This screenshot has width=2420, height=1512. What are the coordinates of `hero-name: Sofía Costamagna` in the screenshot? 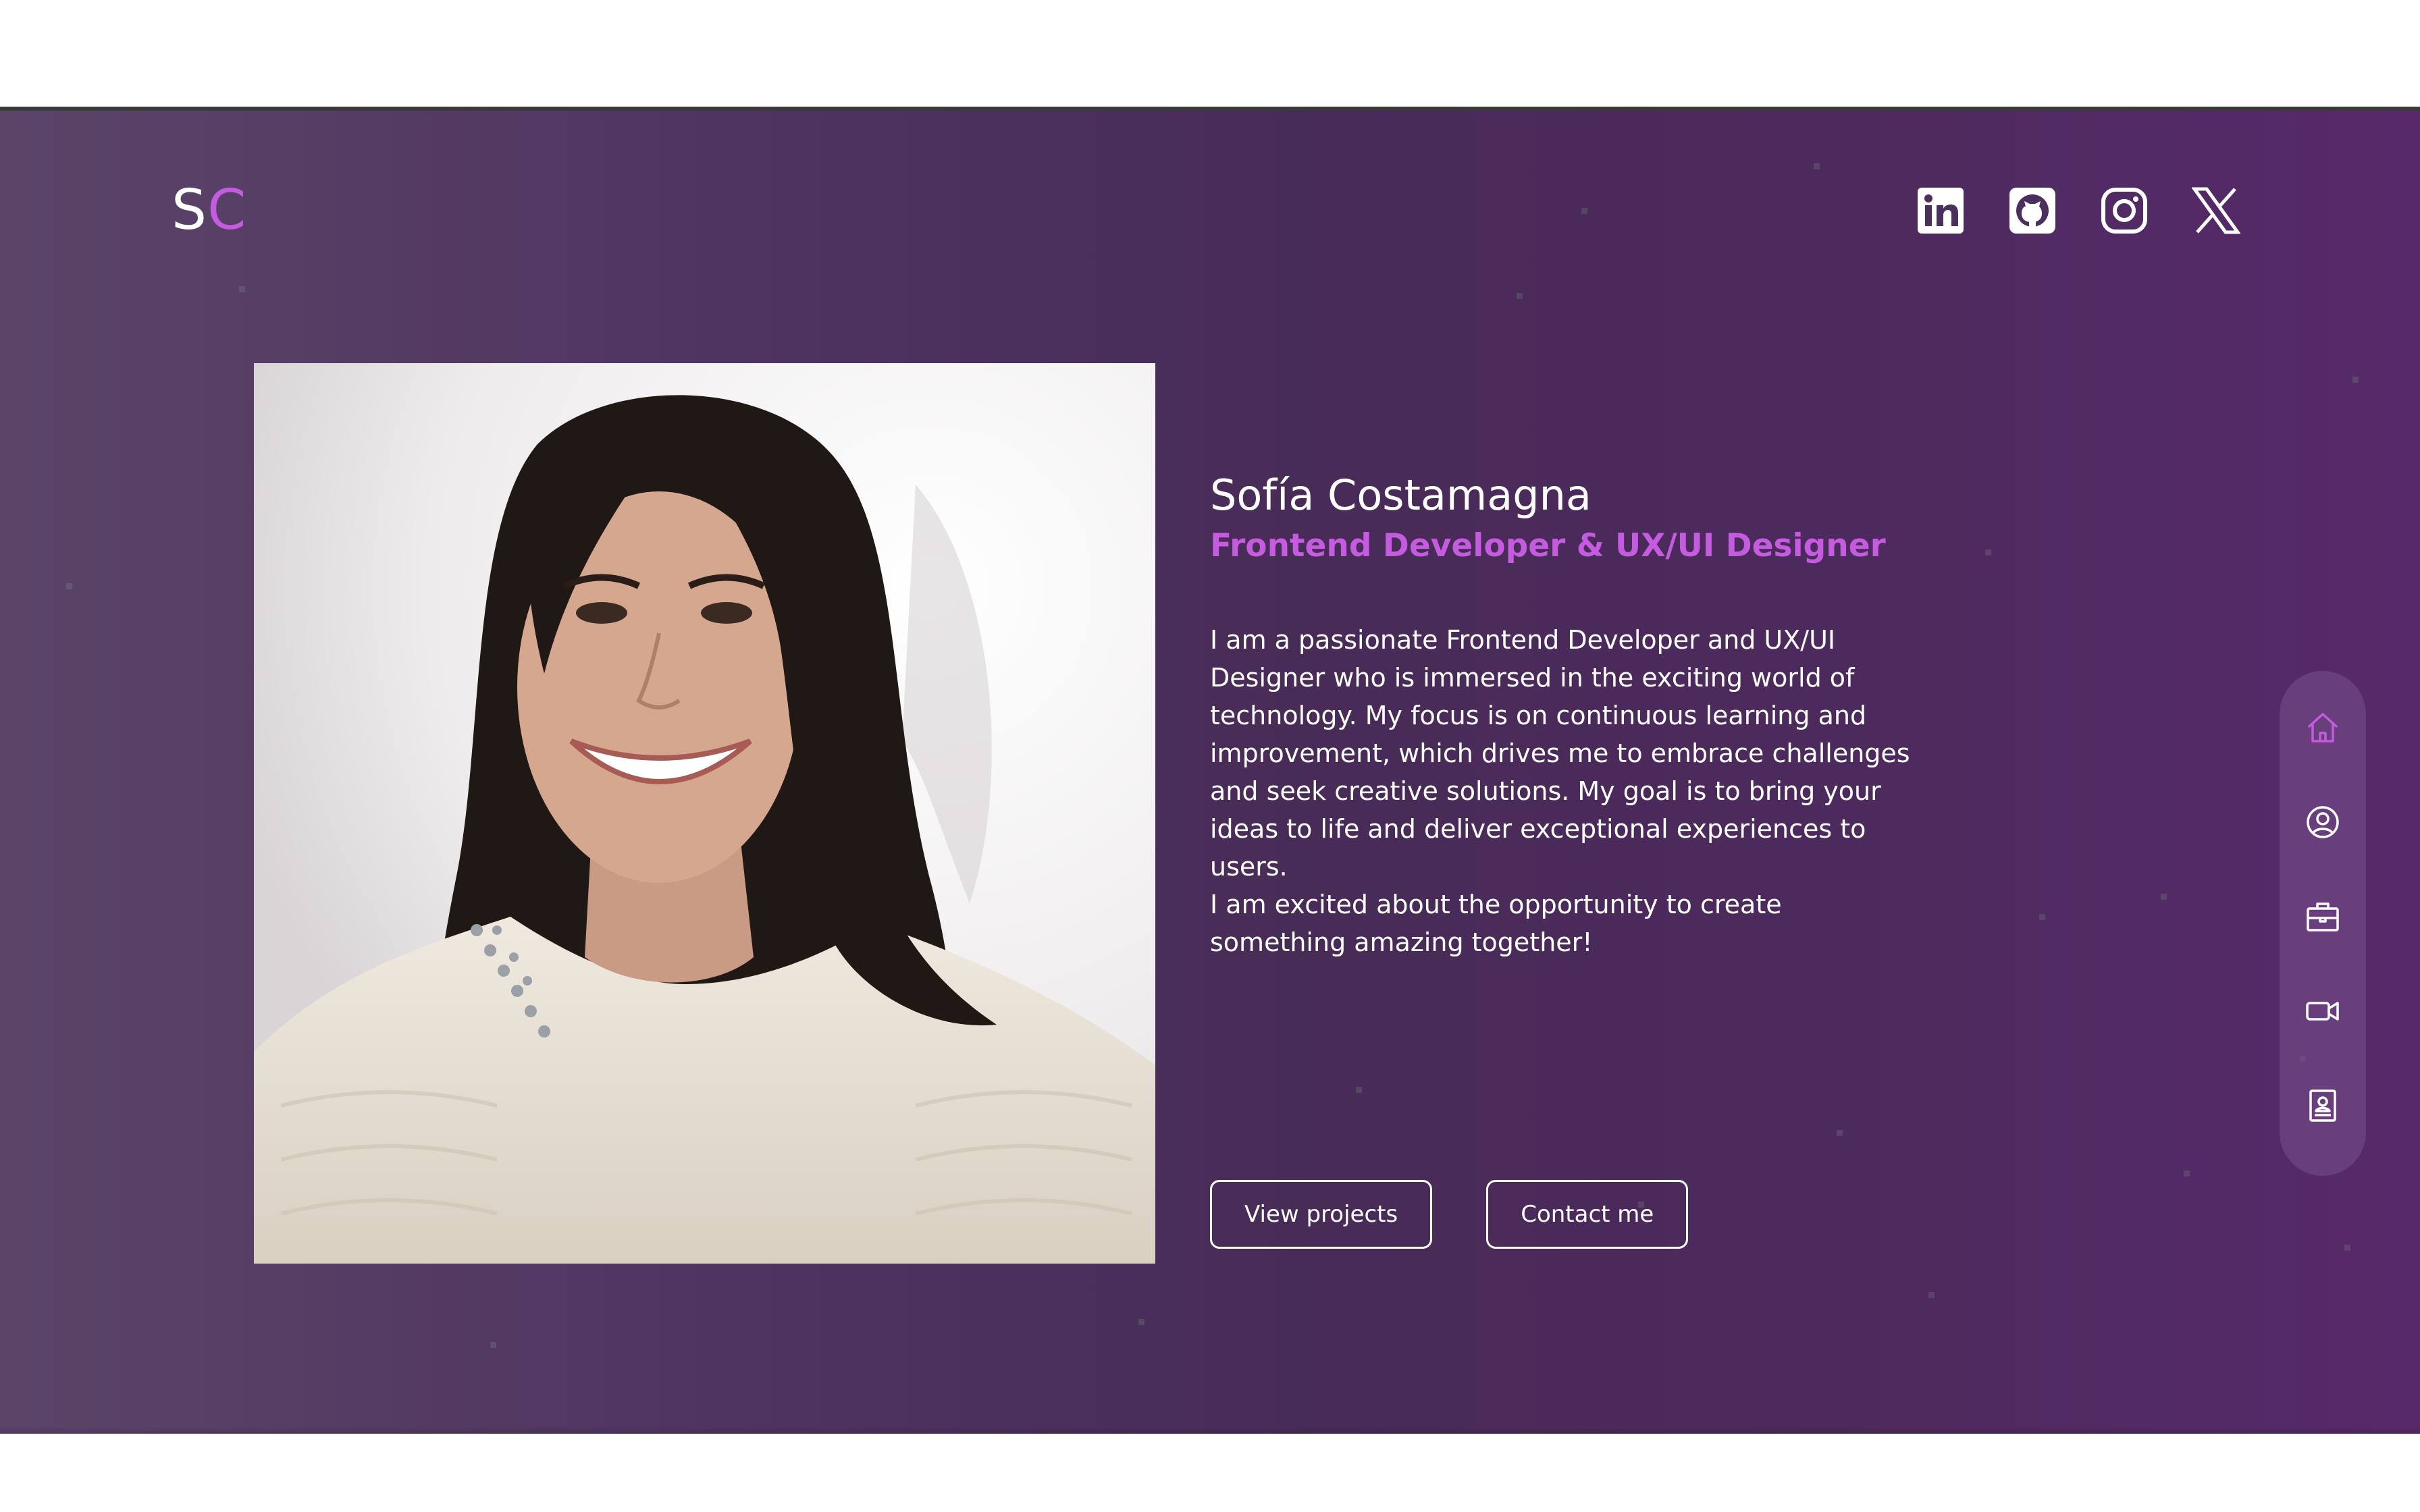 It's located at (1401, 495).